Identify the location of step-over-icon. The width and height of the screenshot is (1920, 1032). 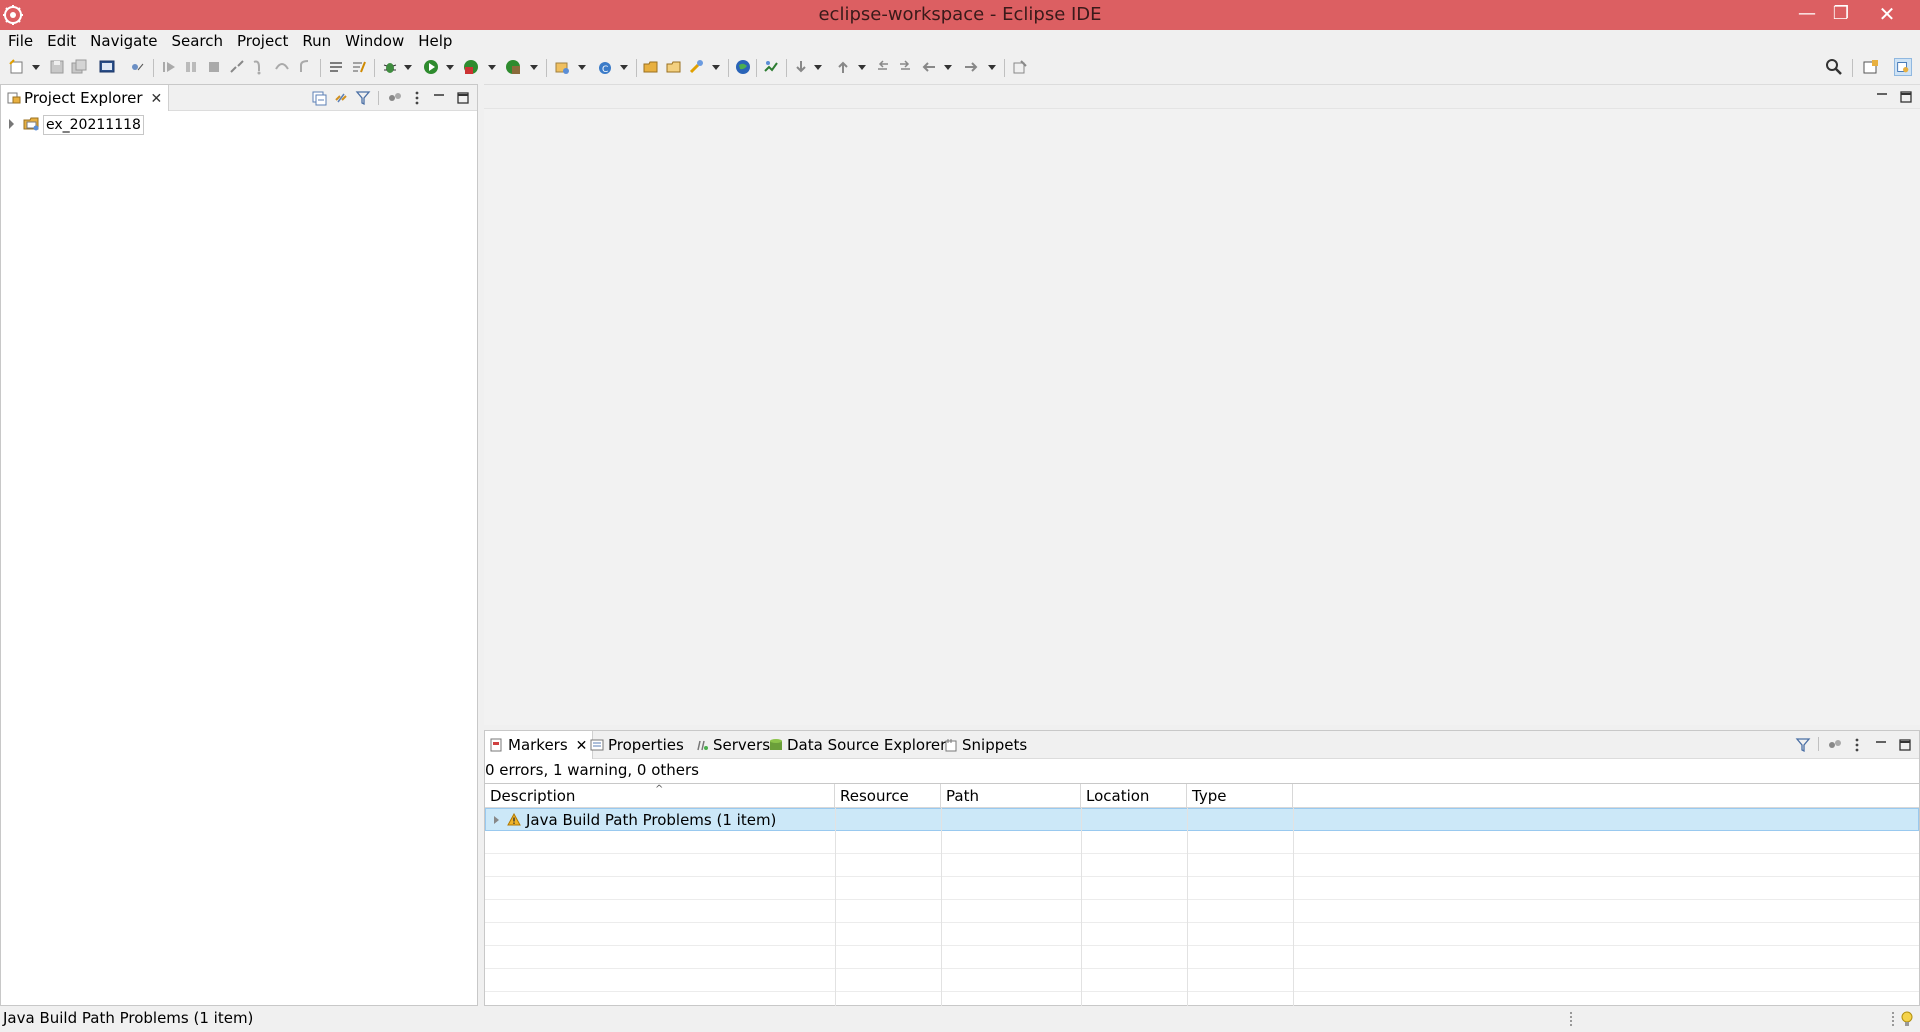
(282, 67).